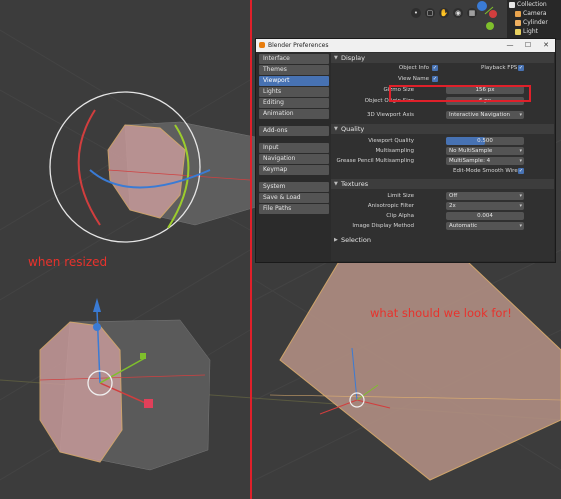 The height and width of the screenshot is (499, 561). I want to click on sidebar-item-lights: Lights, so click(294, 92).